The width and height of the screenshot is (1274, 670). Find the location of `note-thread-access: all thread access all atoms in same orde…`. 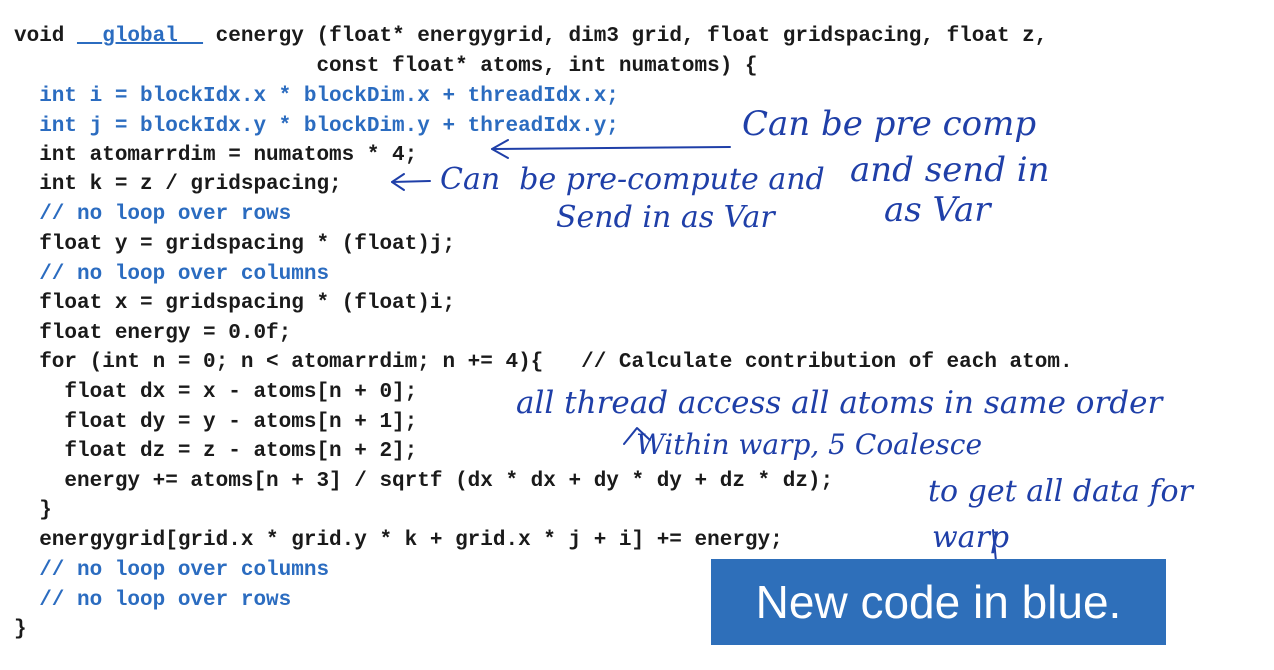

note-thread-access: all thread access all atoms in same orde… is located at coordinates (839, 403).